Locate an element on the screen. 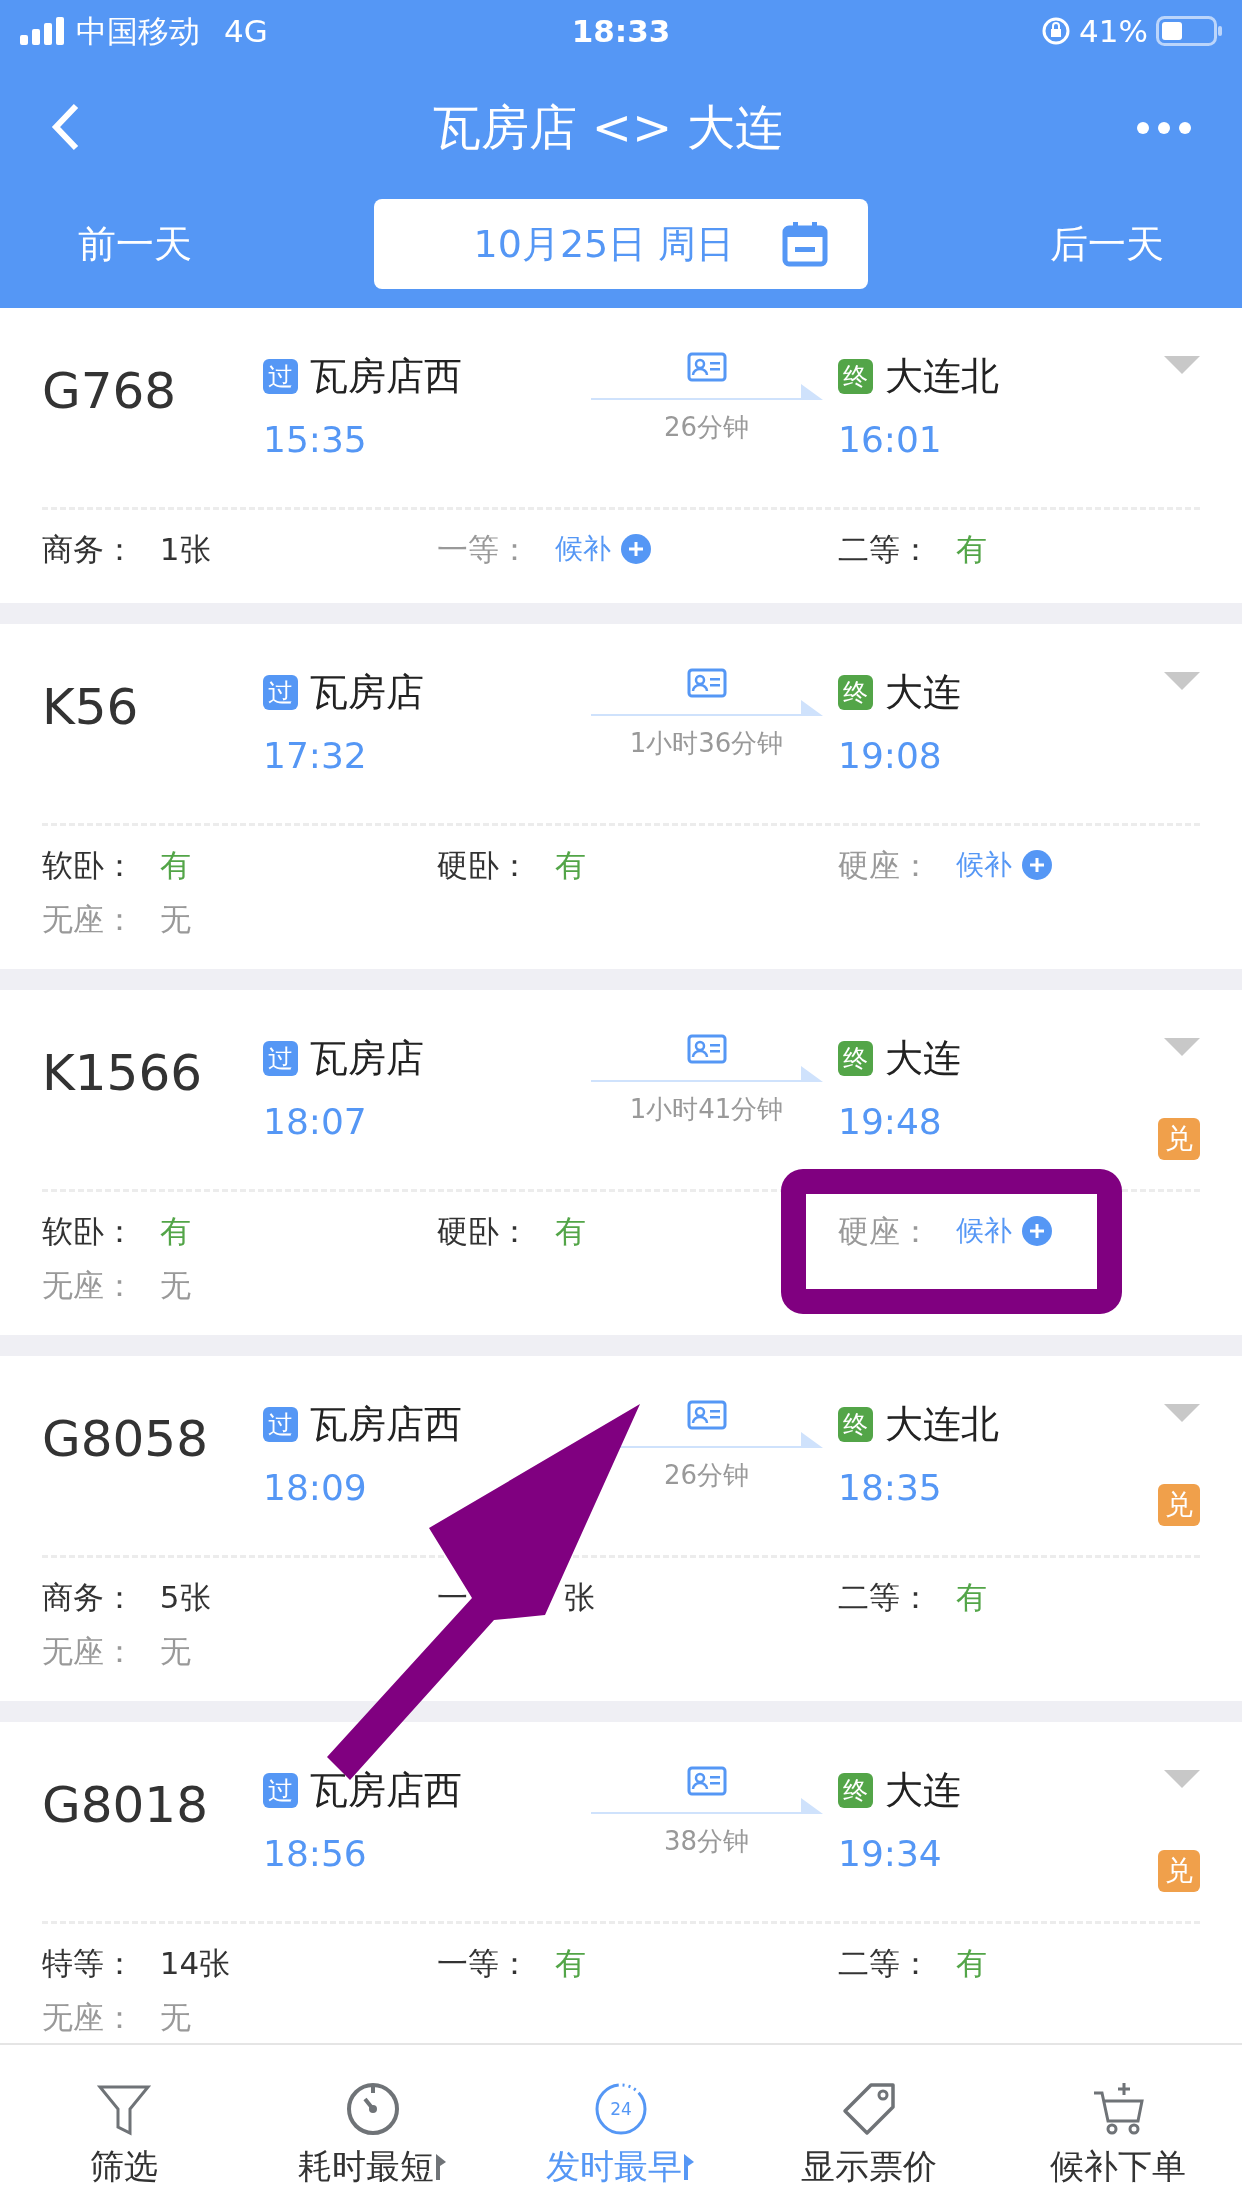 This screenshot has width=1242, height=2208. tab-bar-item: 耗时最短 is located at coordinates (372, 2126).